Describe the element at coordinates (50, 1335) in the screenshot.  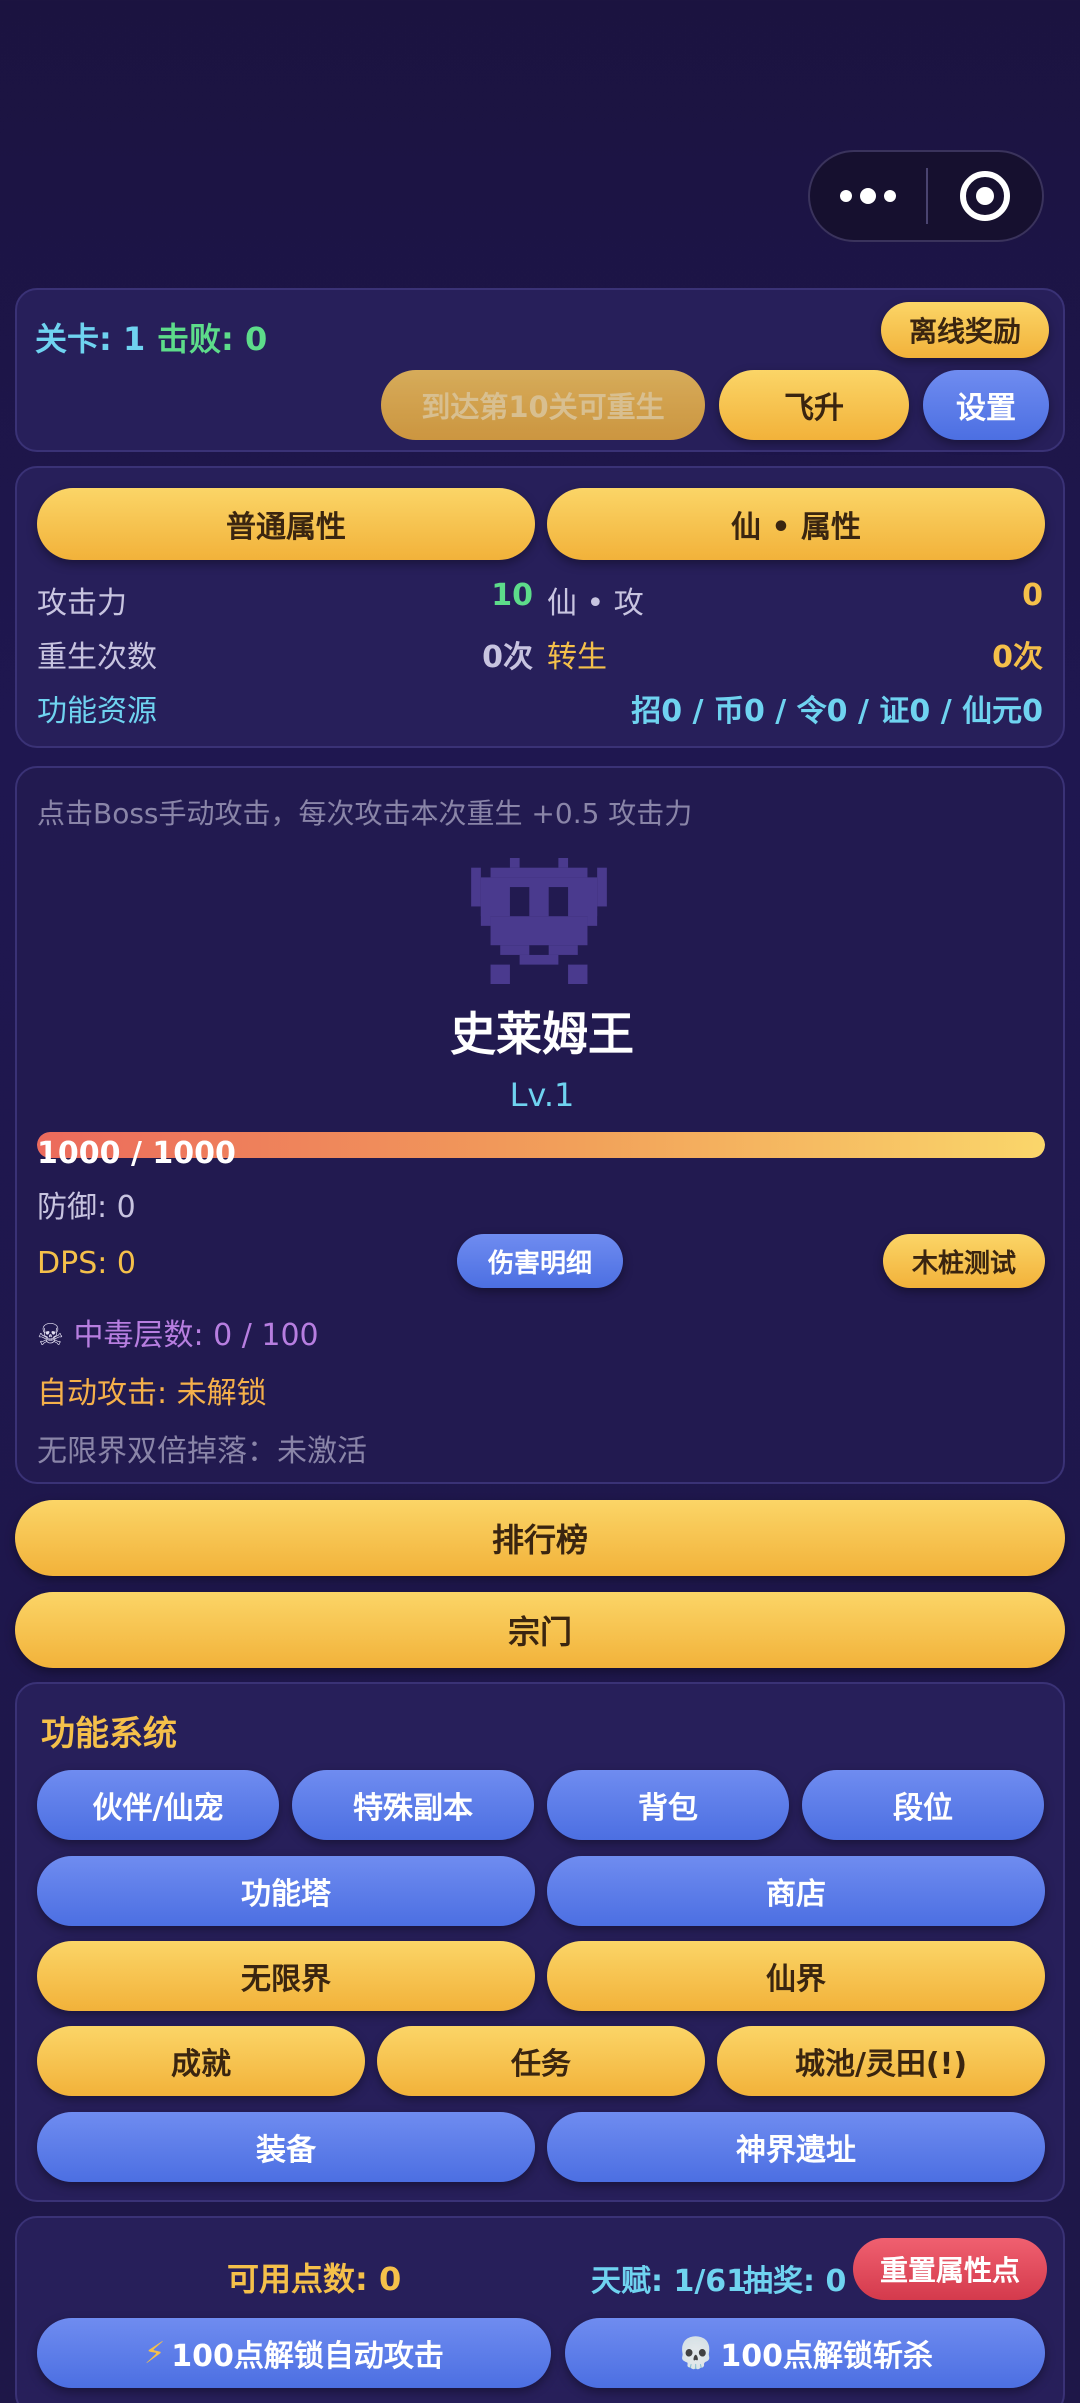
I see `skull-crossbones-icon: ☠` at that location.